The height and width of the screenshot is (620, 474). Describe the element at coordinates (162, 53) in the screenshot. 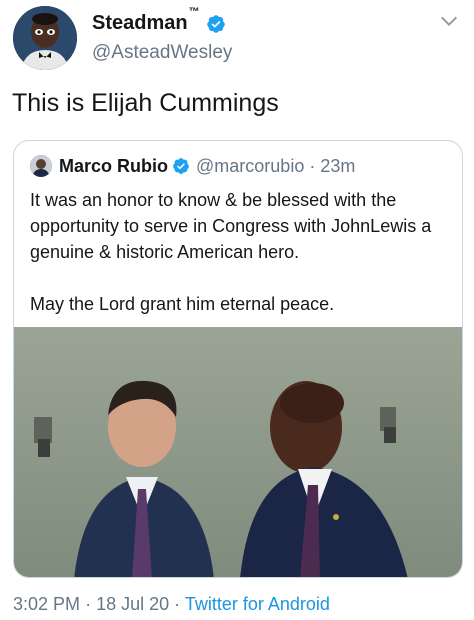

I see `author-handle: @AsteadWesley` at that location.